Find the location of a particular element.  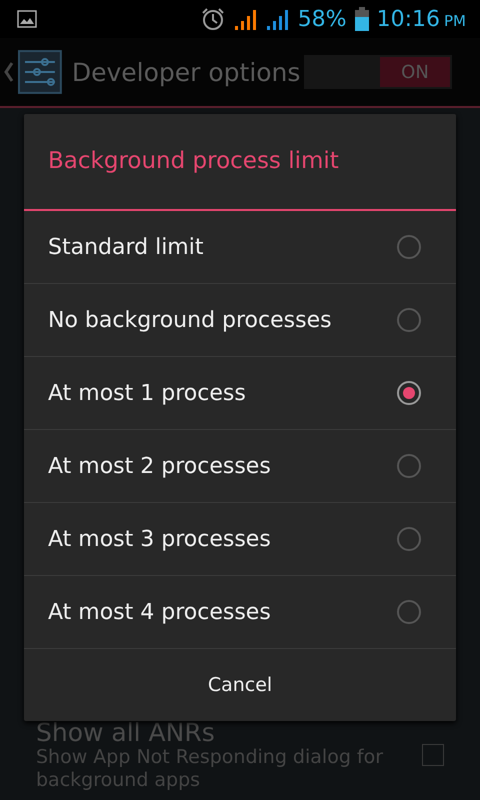

dialog-title: Background process limit is located at coordinates (240, 162).